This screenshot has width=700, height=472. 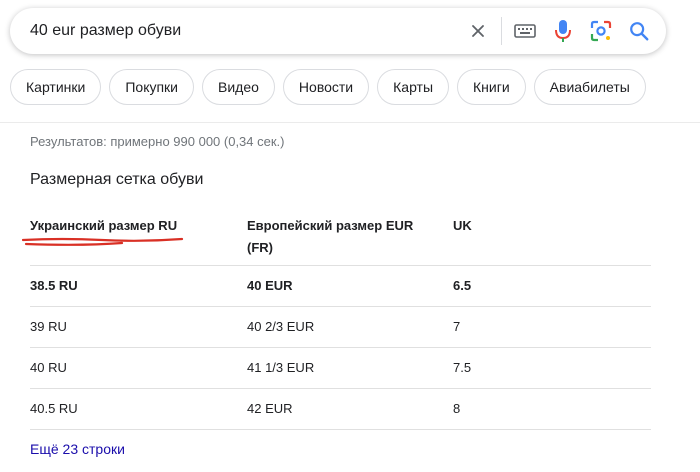 What do you see at coordinates (639, 31) in the screenshot?
I see `search-icon` at bounding box center [639, 31].